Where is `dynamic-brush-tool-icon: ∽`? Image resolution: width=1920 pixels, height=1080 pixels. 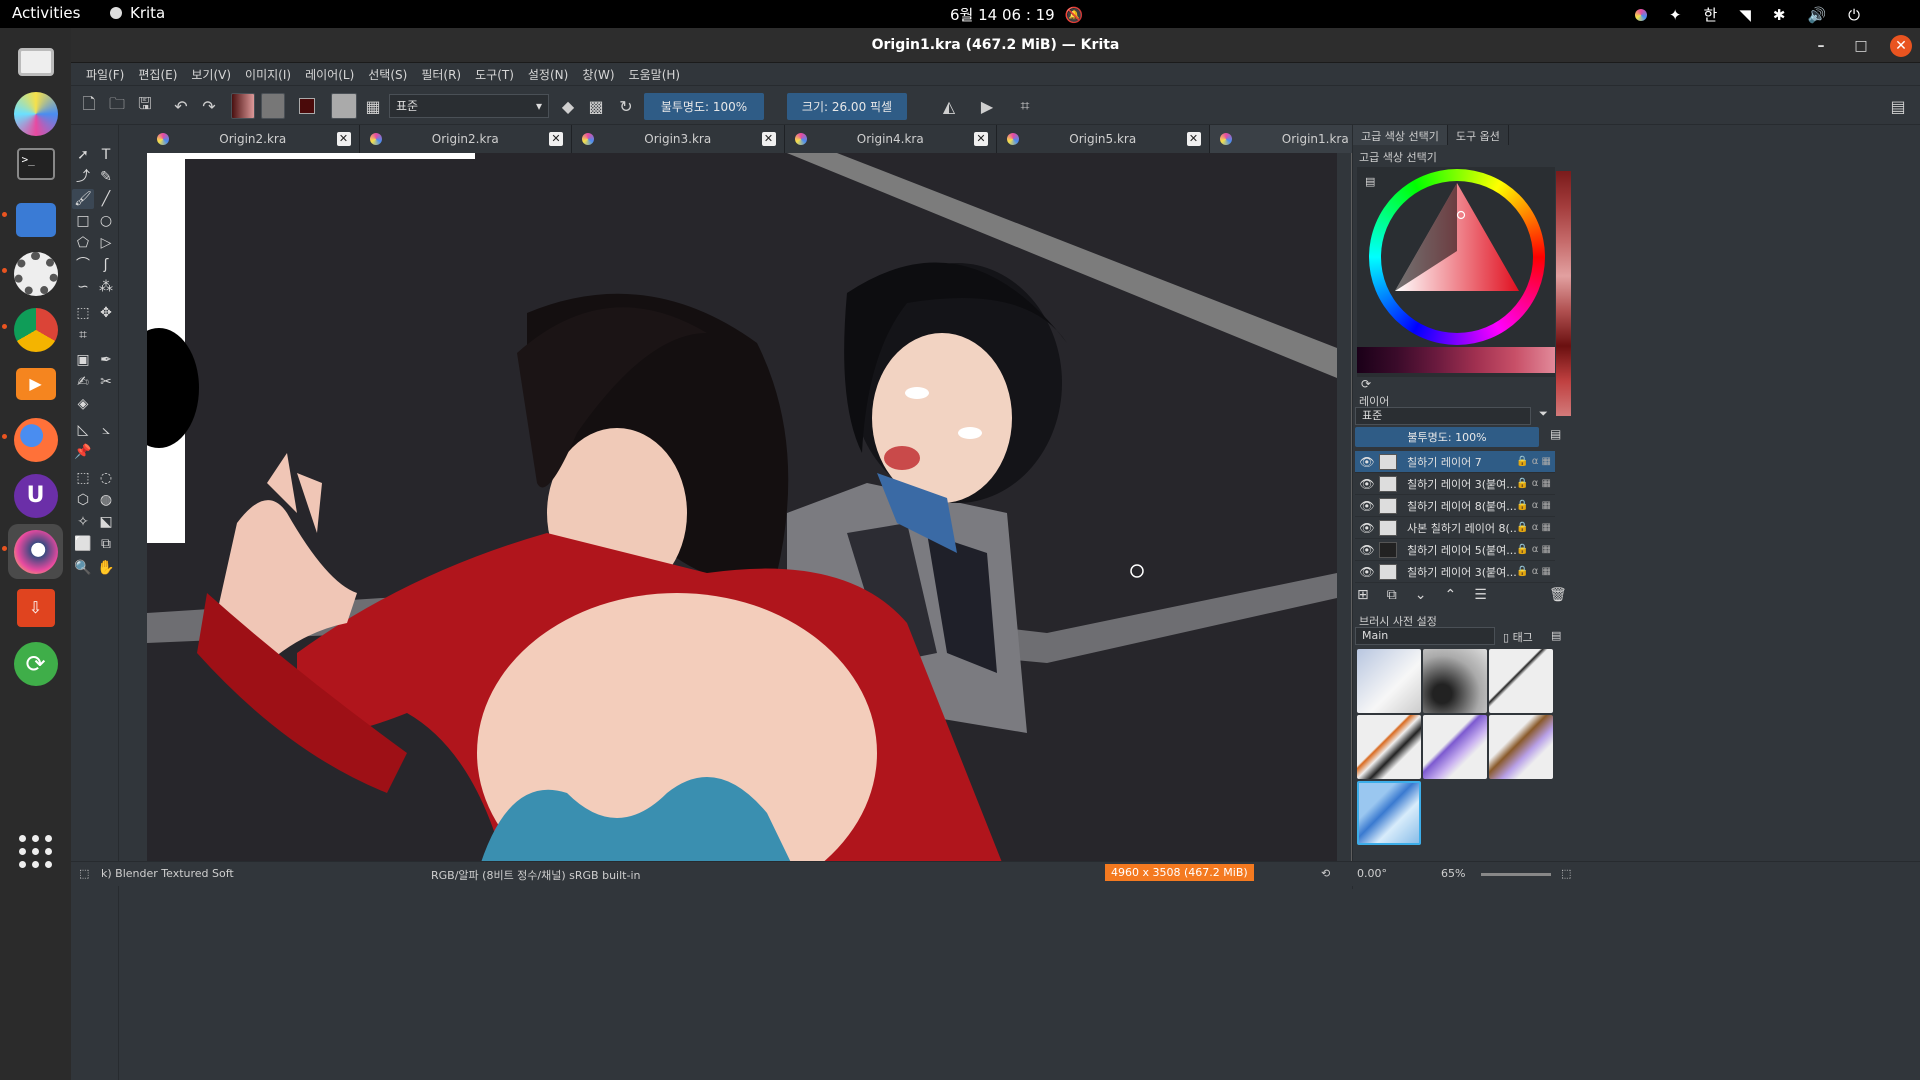
dynamic-brush-tool-icon: ∽ is located at coordinates (83, 287).